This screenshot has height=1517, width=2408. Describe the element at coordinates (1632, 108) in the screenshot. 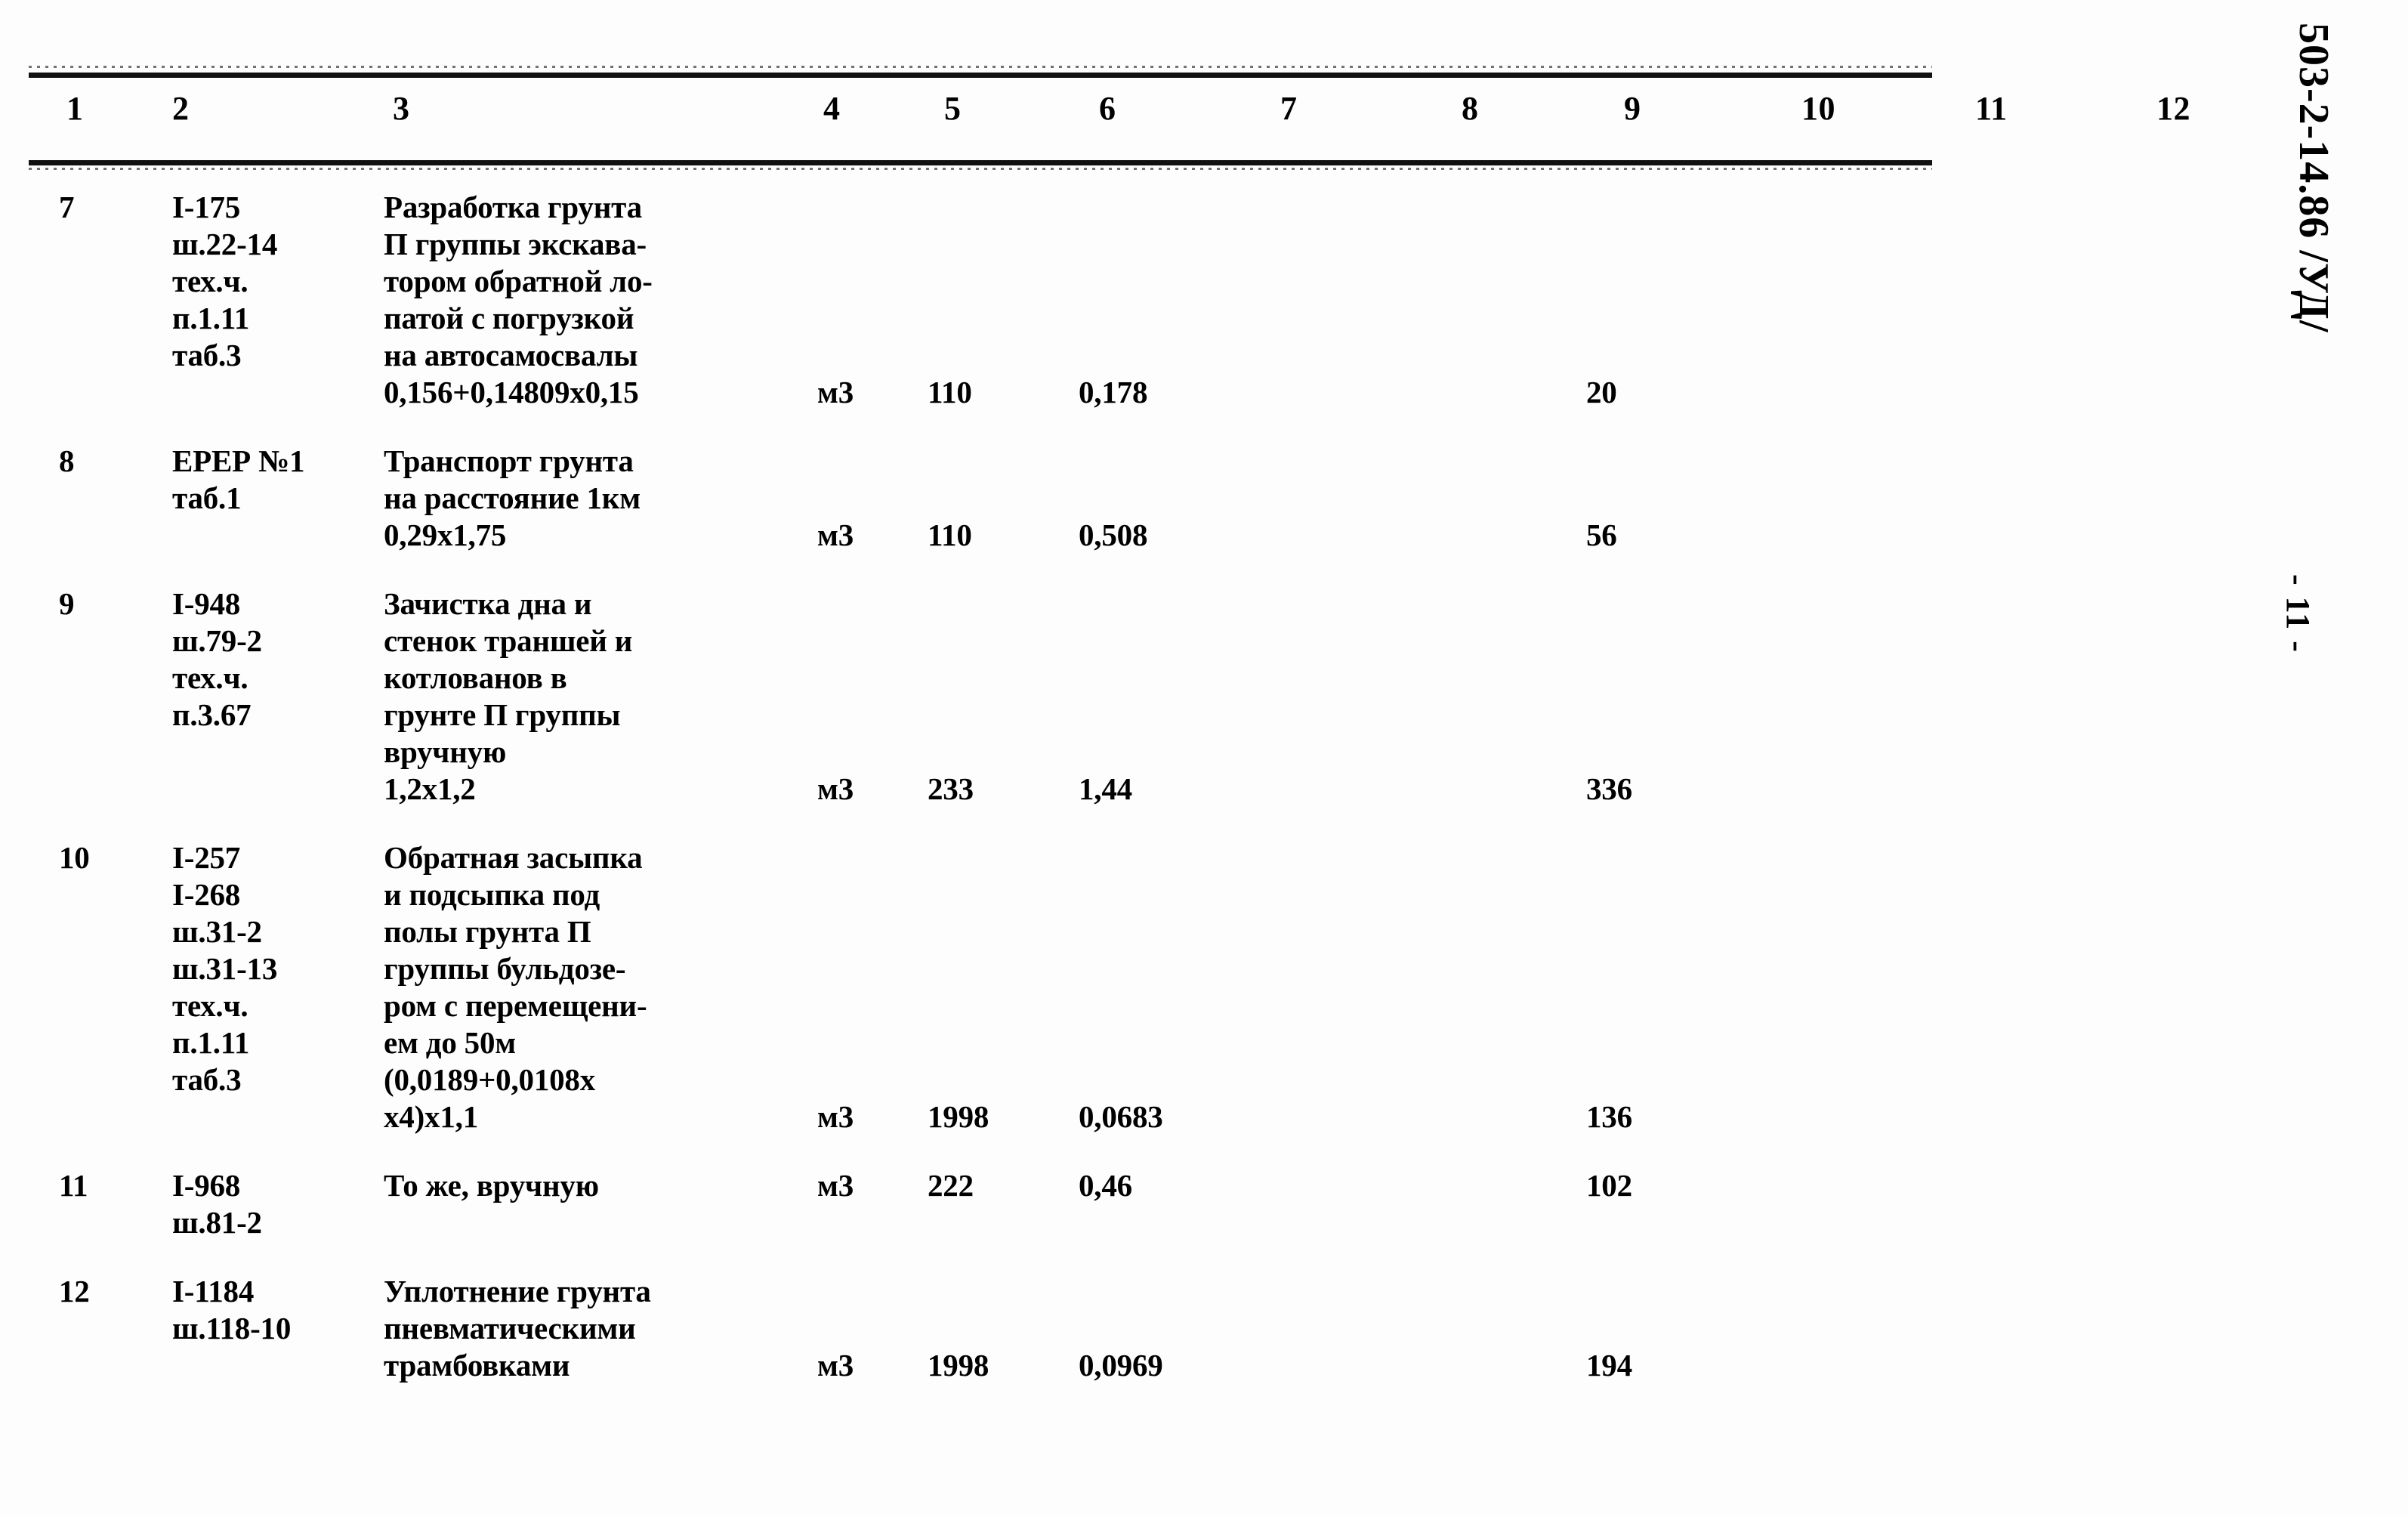

I see `column-header-9: 9` at that location.